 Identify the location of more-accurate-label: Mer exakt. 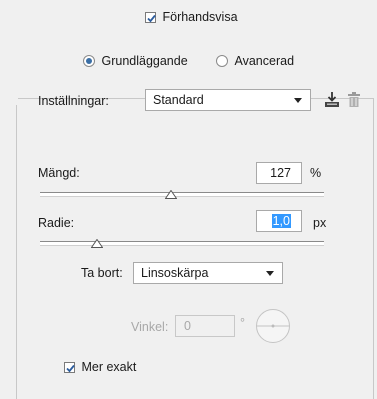
(109, 367).